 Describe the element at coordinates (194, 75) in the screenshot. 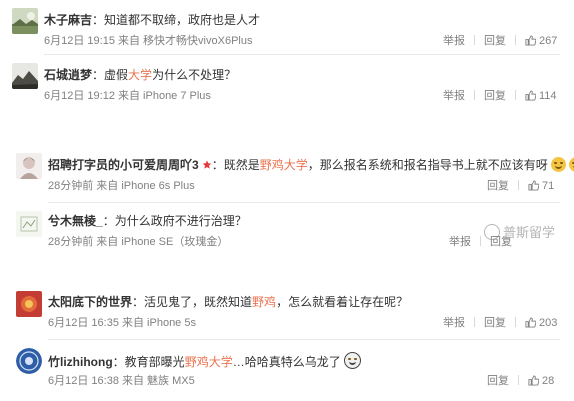

I see `comment-text: 为什么不处理？` at that location.